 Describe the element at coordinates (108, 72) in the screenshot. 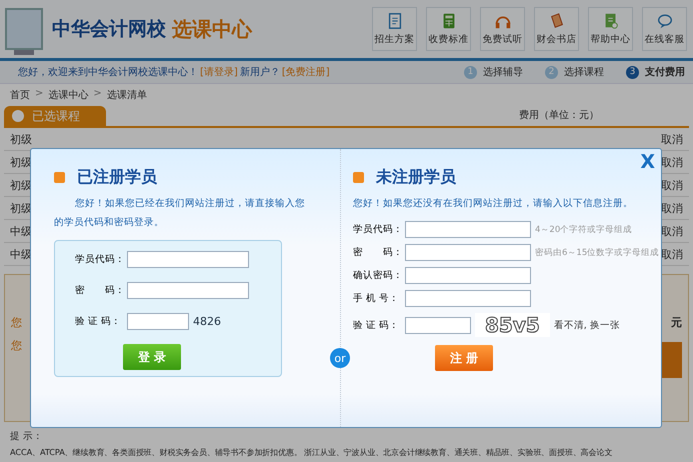

I see `welcome-text: 您好，欢迎来到中华会计网校选课中心！` at that location.